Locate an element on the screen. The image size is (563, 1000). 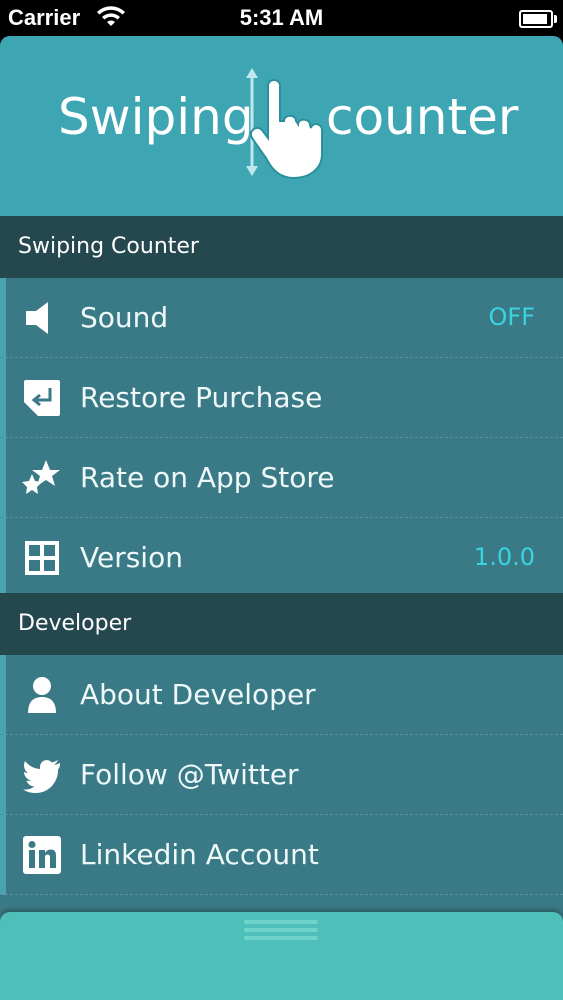
about-developer-row: About Developer is located at coordinates (281, 695).